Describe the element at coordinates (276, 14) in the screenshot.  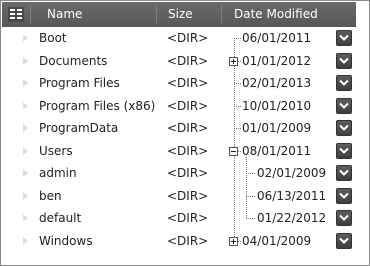
I see `column-header-date-modified: Date Modified` at that location.